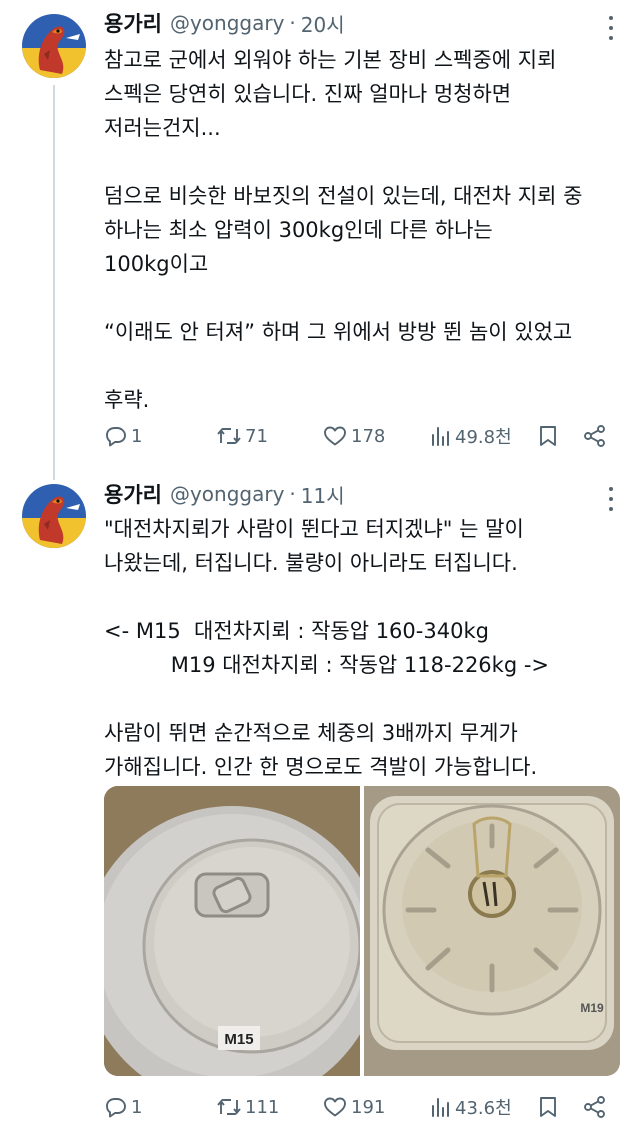 Image resolution: width=640 pixels, height=1122 pixels. Describe the element at coordinates (440, 1107) in the screenshot. I see `views-icon` at that location.